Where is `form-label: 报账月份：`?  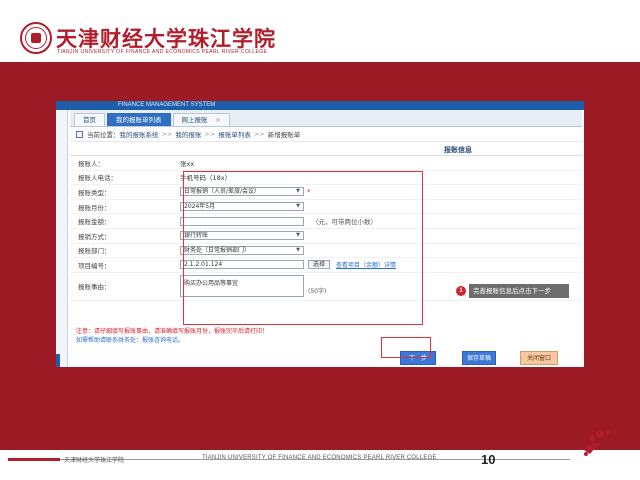
form-label: 报账月份： is located at coordinates (94, 207).